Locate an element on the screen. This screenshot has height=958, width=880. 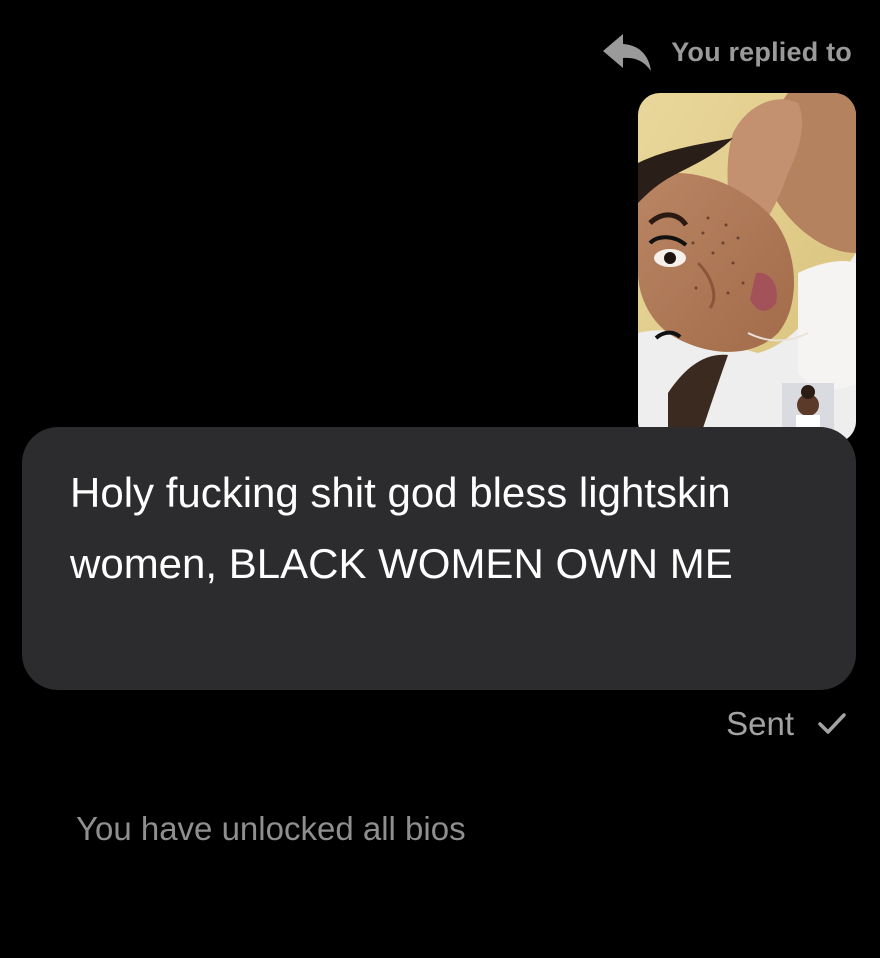
replied-story-thumbnail is located at coordinates (747, 268).